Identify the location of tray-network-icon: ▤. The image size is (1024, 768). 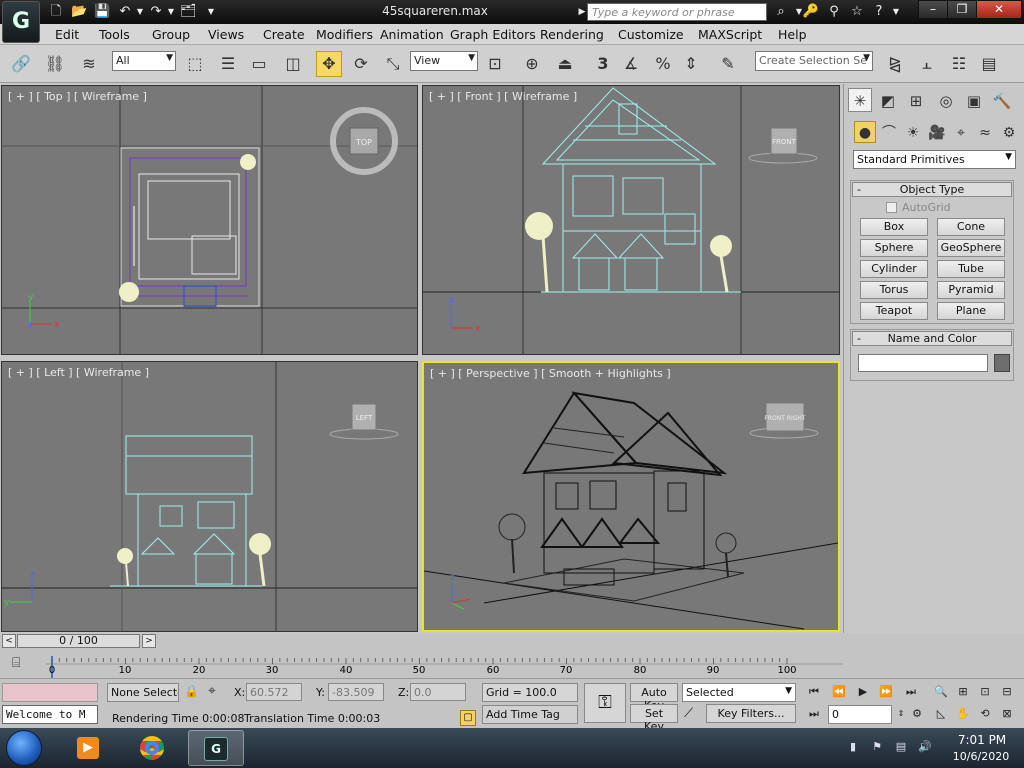
(901, 746).